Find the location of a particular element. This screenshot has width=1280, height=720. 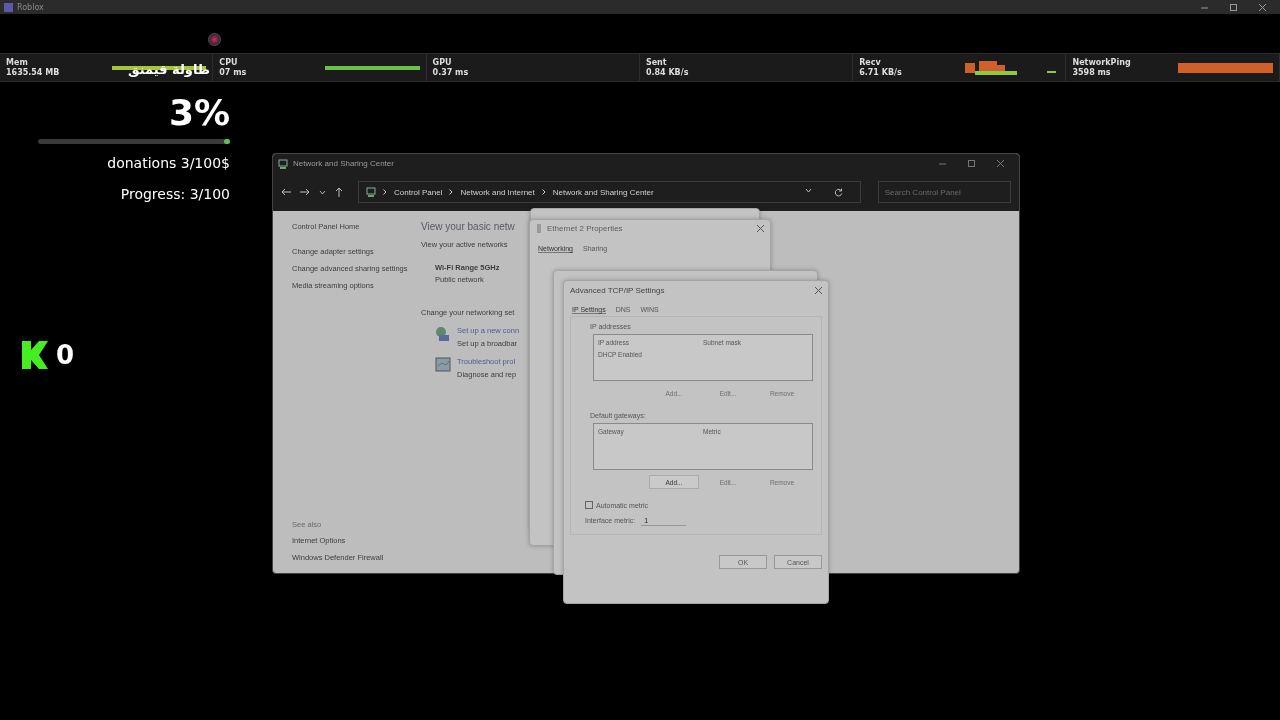

network-setup-icon is located at coordinates (443, 334).